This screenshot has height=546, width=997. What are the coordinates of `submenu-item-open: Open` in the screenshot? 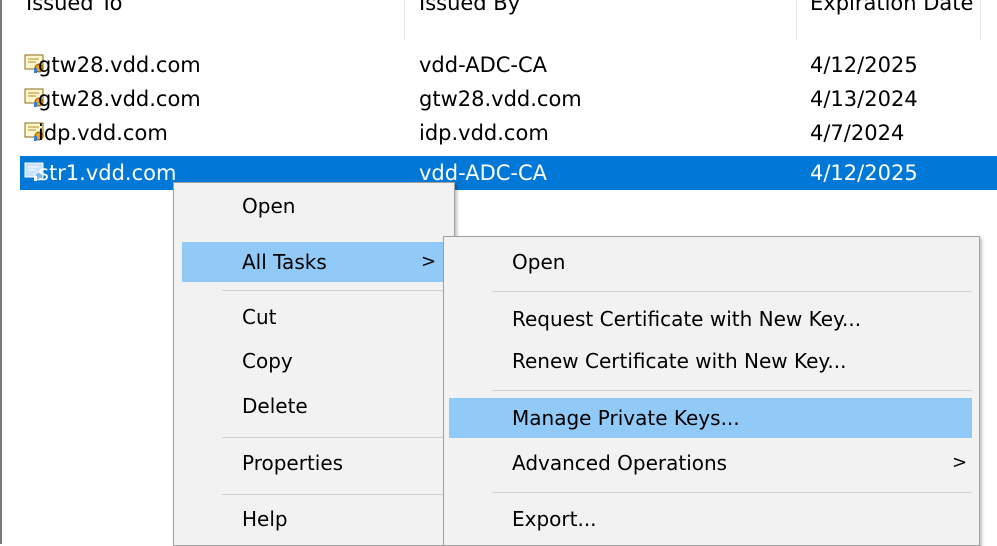 It's located at (711, 262).